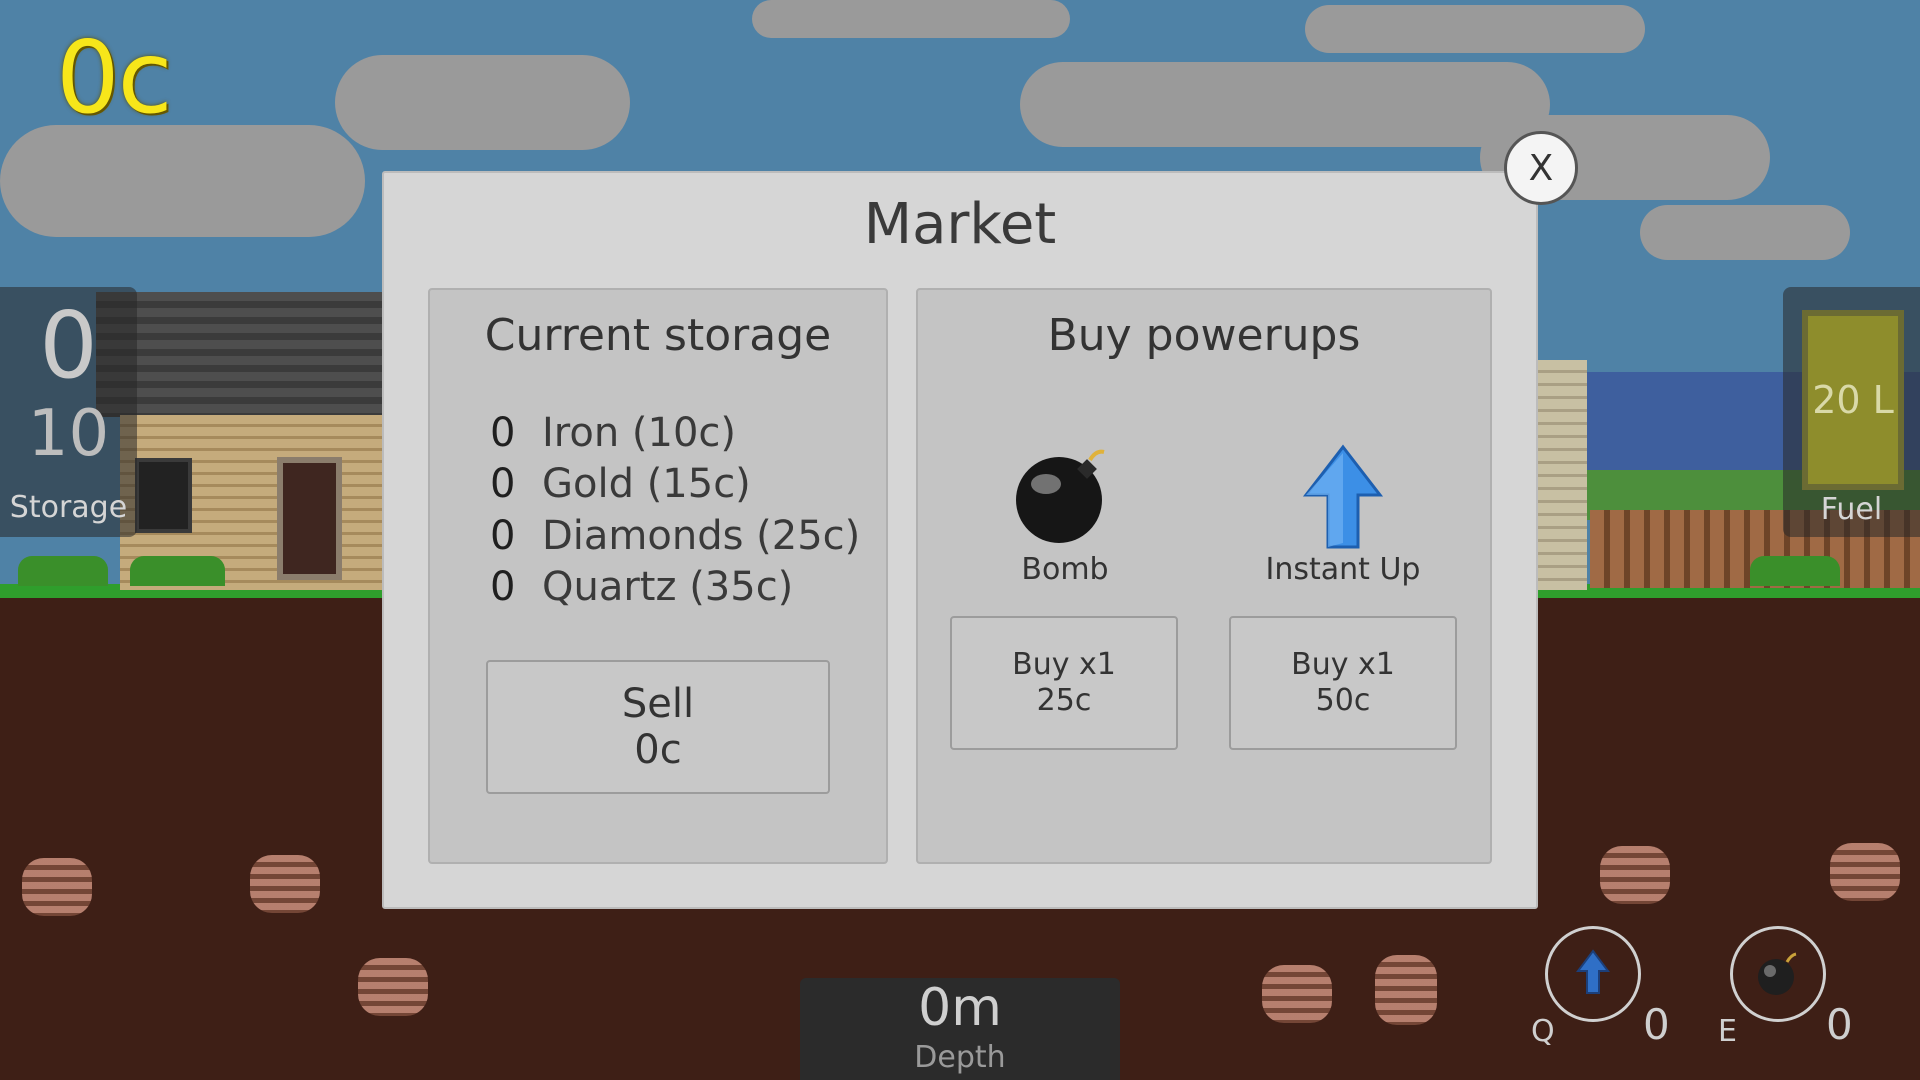 The width and height of the screenshot is (1920, 1080). Describe the element at coordinates (68, 345) in the screenshot. I see `storage-count: 0` at that location.